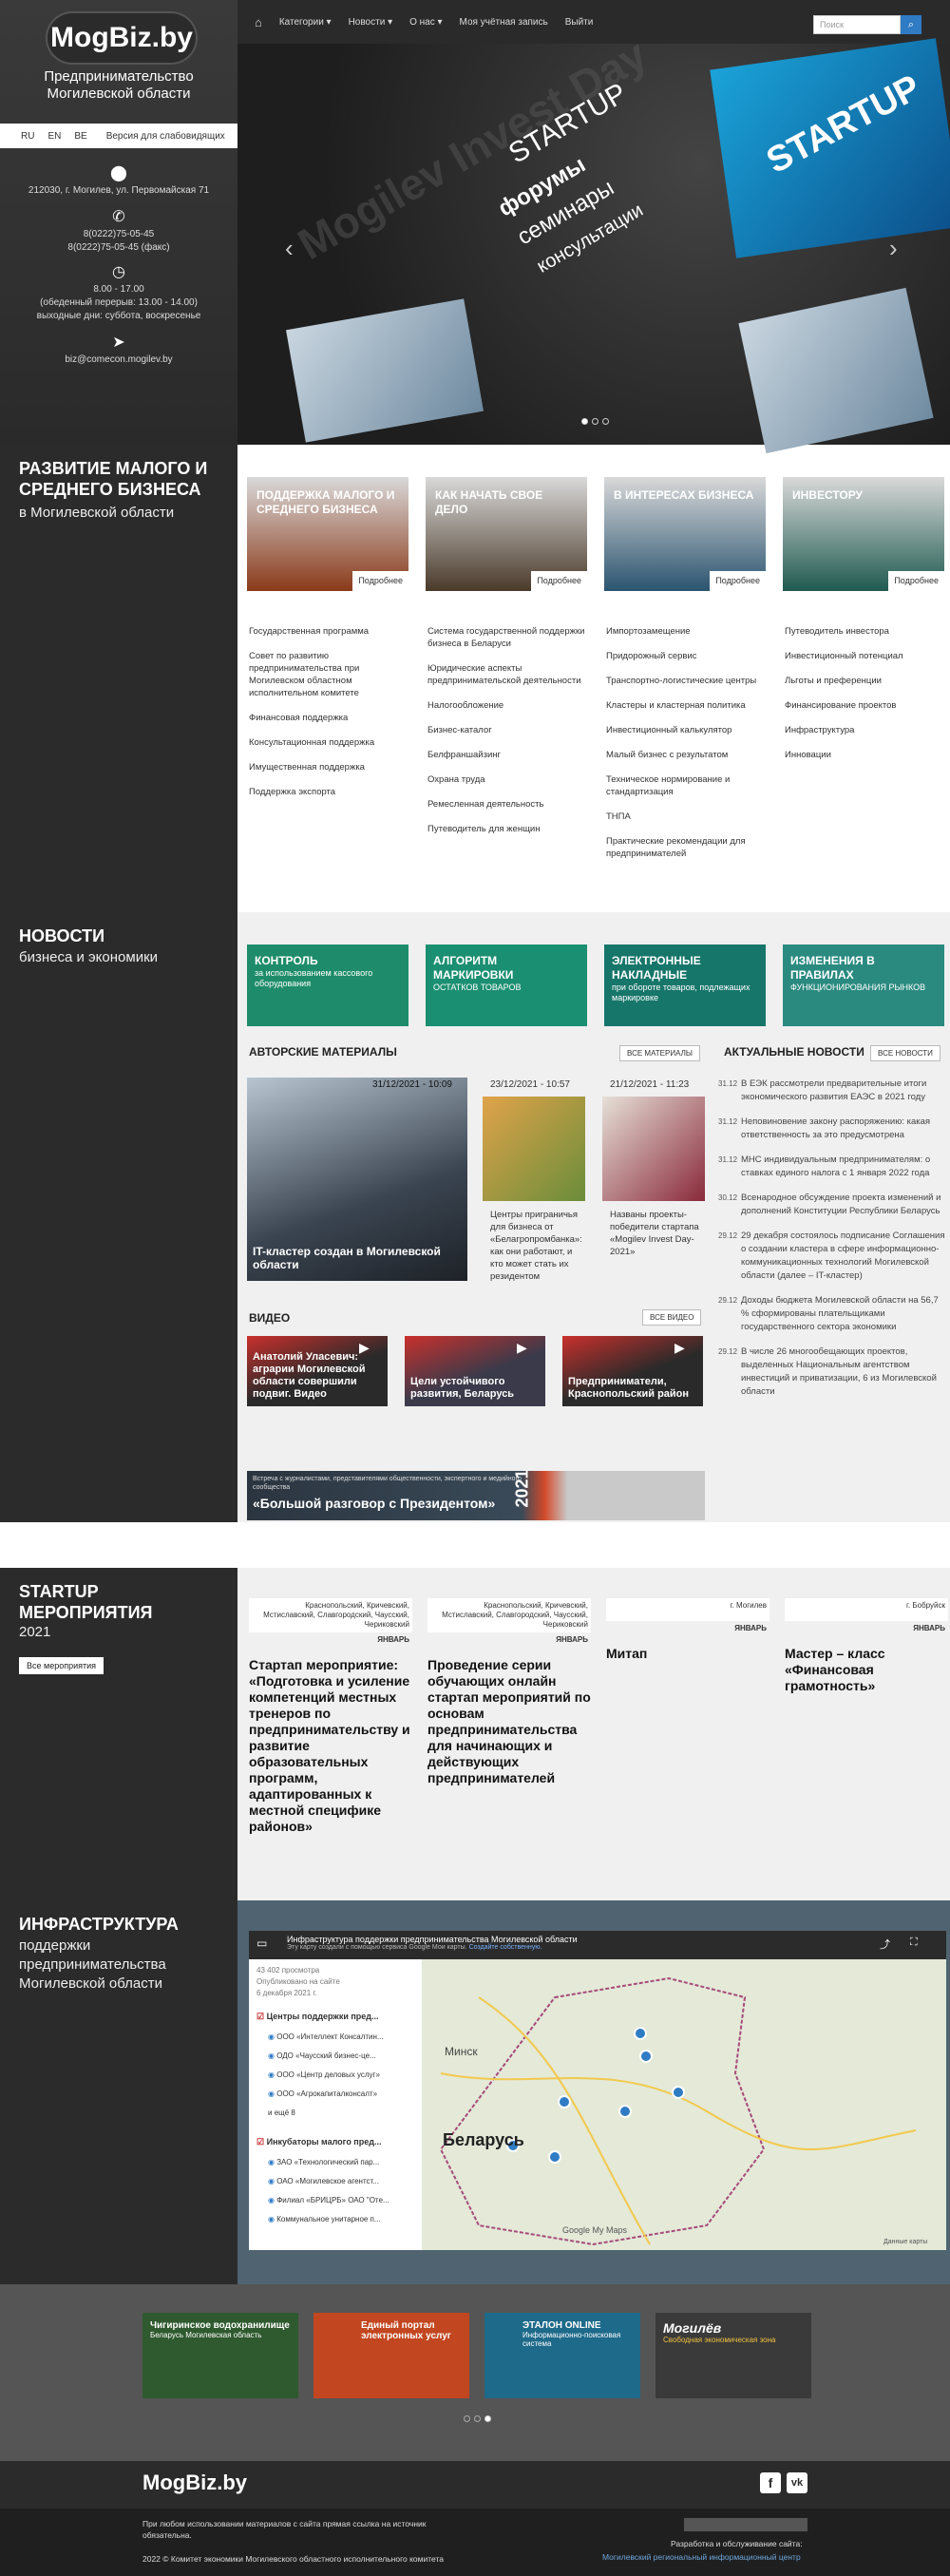  I want to click on link: Инвестиционный калькулятор, so click(687, 730).